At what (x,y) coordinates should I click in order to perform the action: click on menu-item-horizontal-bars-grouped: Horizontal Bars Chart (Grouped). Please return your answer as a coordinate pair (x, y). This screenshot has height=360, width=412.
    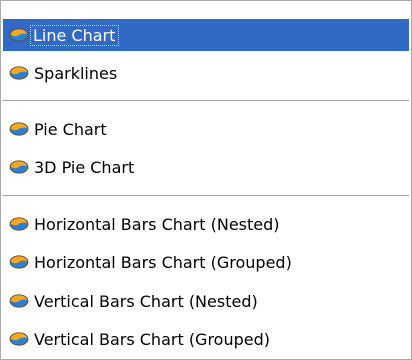
    Looking at the image, I should click on (206, 262).